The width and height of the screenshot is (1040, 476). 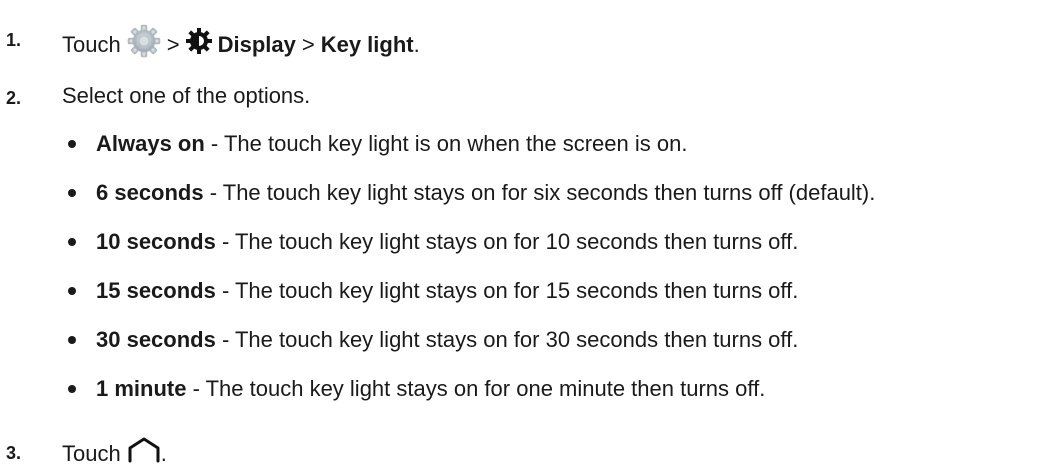 What do you see at coordinates (144, 453) in the screenshot?
I see `home-icon` at bounding box center [144, 453].